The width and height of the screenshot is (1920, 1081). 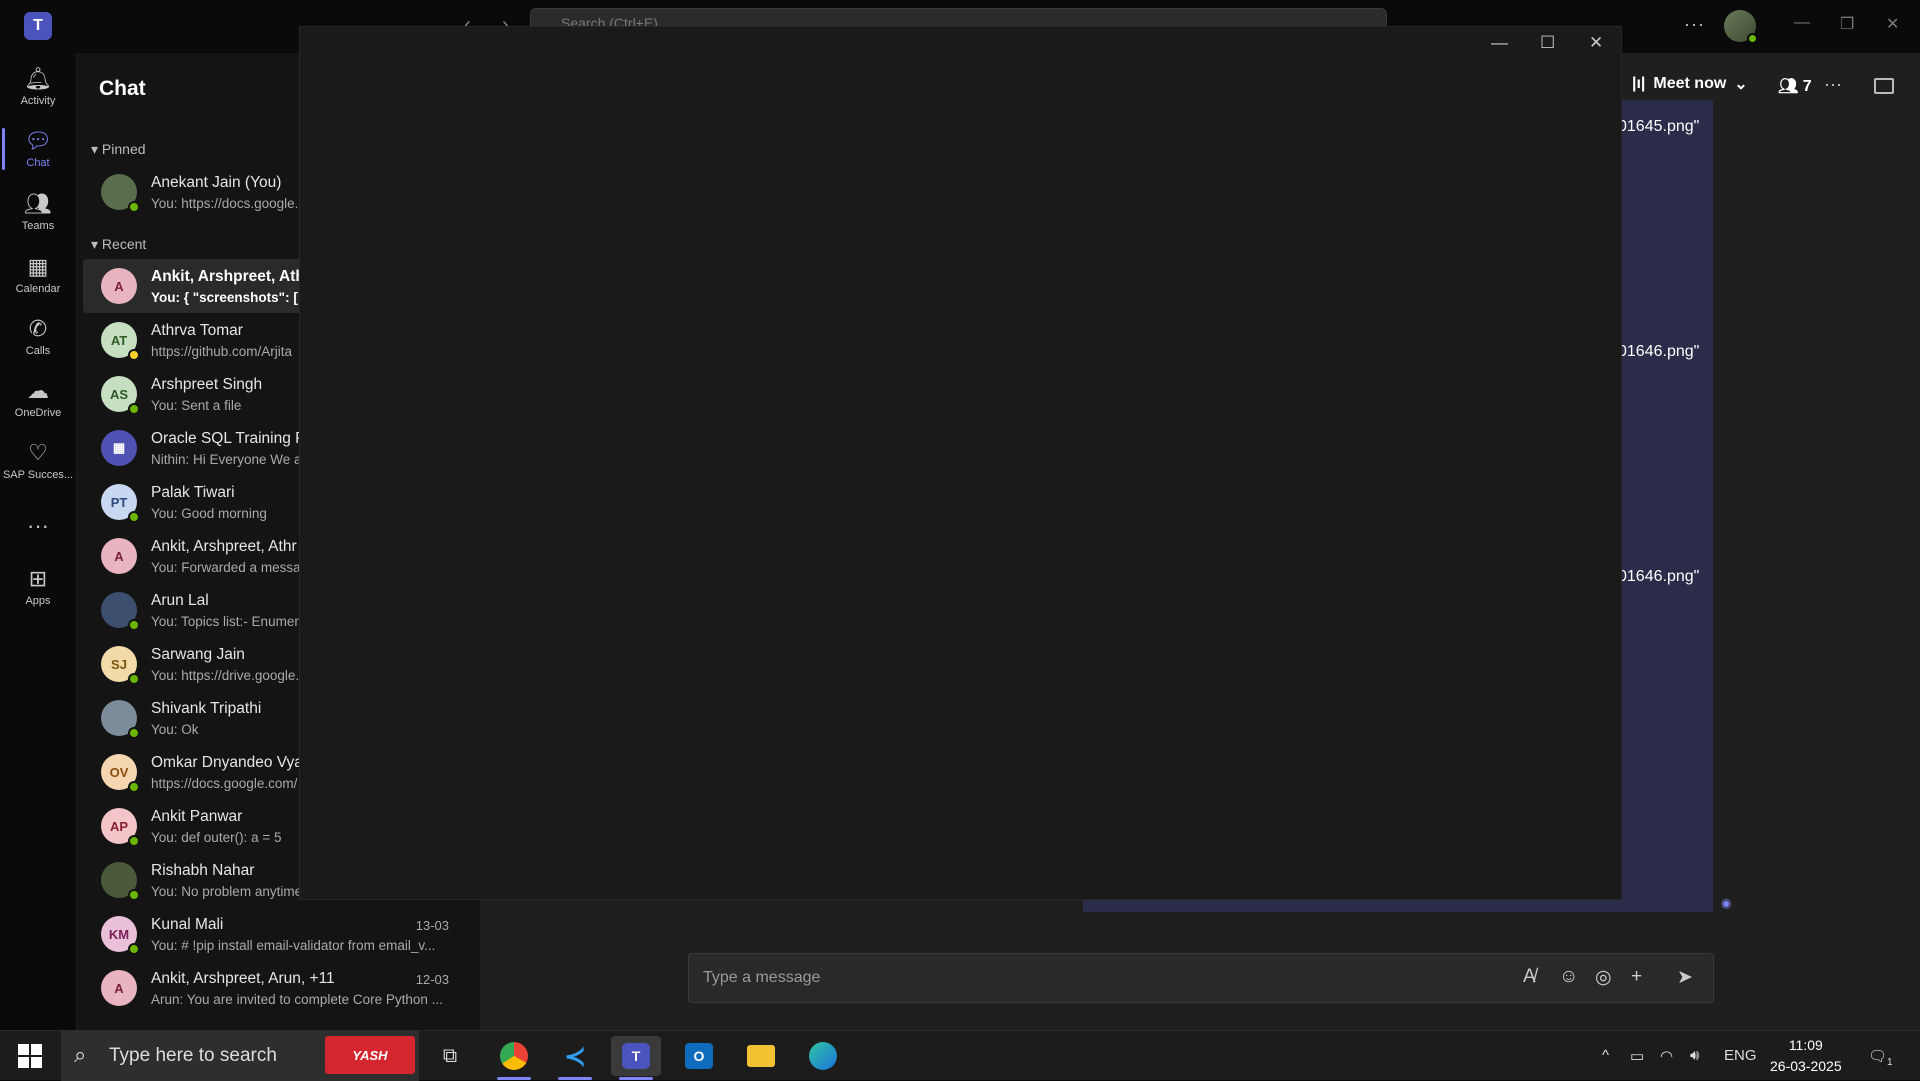 I want to click on rail-onedrive: ☁︎ OneDrive, so click(x=38, y=399).